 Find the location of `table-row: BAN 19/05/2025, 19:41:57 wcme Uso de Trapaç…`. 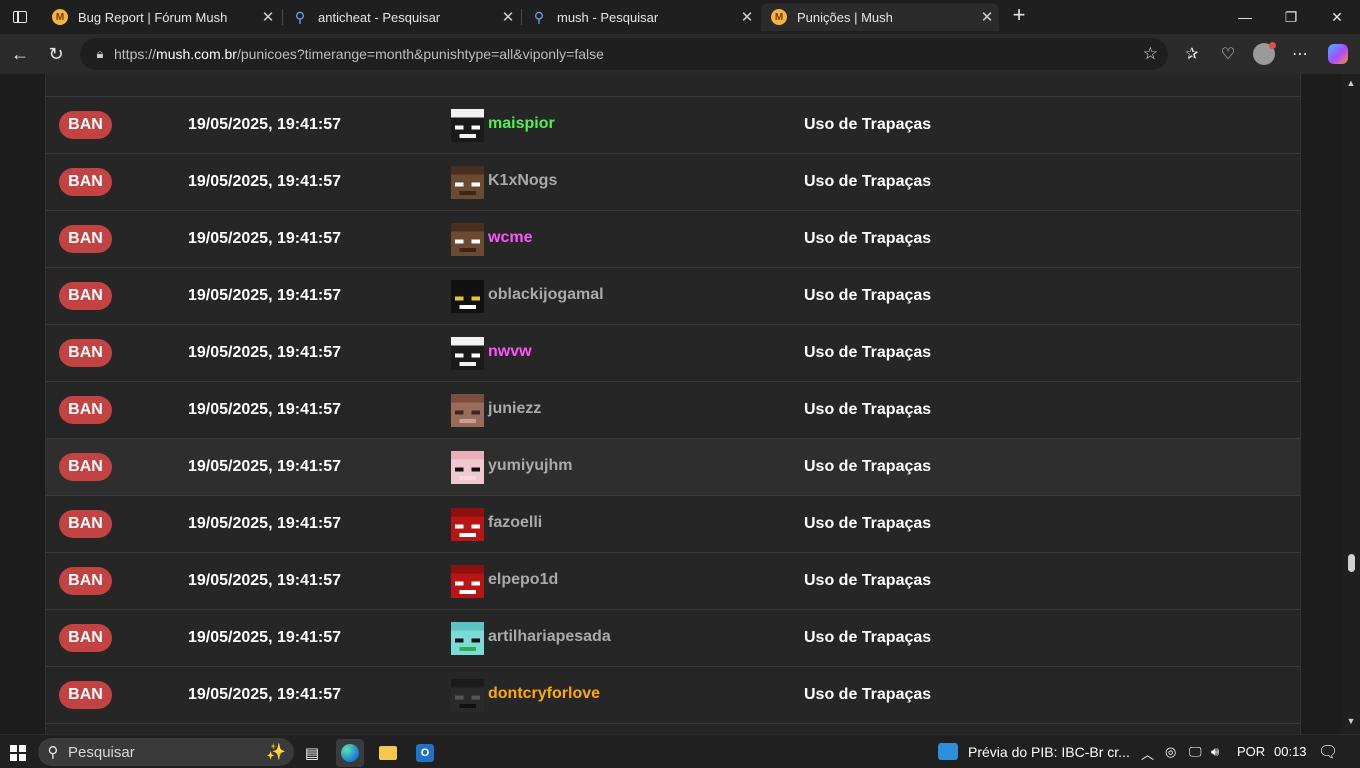

table-row: BAN 19/05/2025, 19:41:57 wcme Uso de Trapaç… is located at coordinates (673, 239).